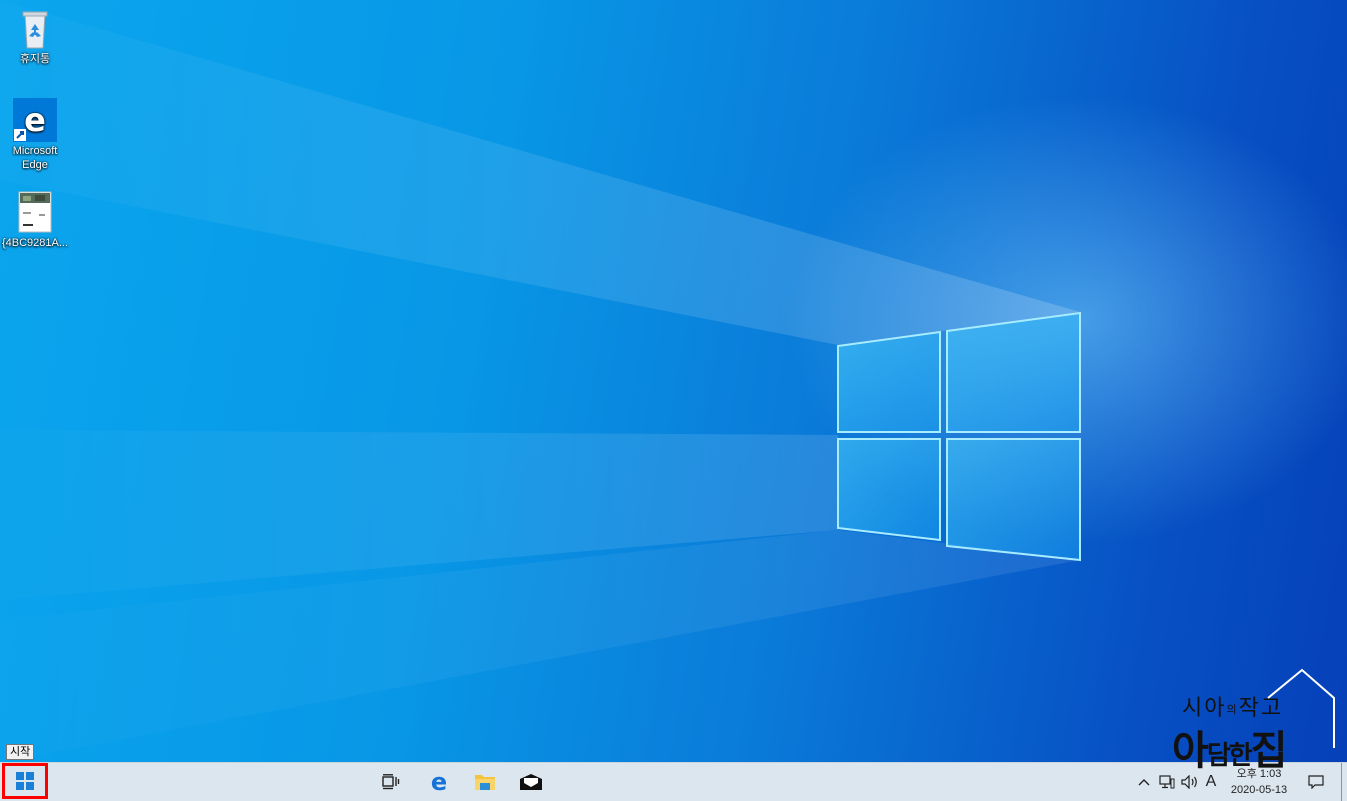  What do you see at coordinates (959, 436) in the screenshot?
I see `windows-logo-wallpaper` at bounding box center [959, 436].